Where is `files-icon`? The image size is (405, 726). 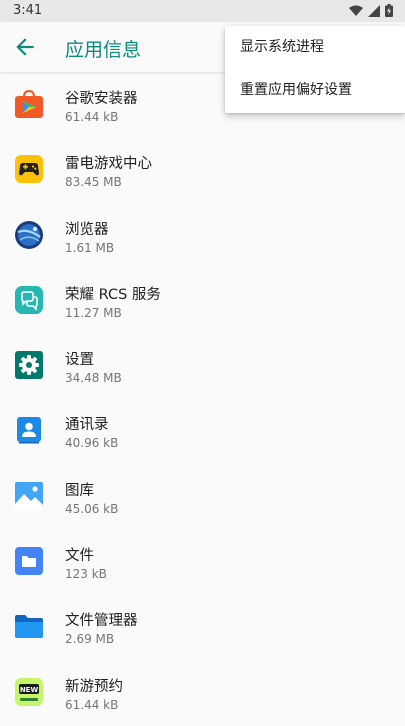
files-icon is located at coordinates (29, 561).